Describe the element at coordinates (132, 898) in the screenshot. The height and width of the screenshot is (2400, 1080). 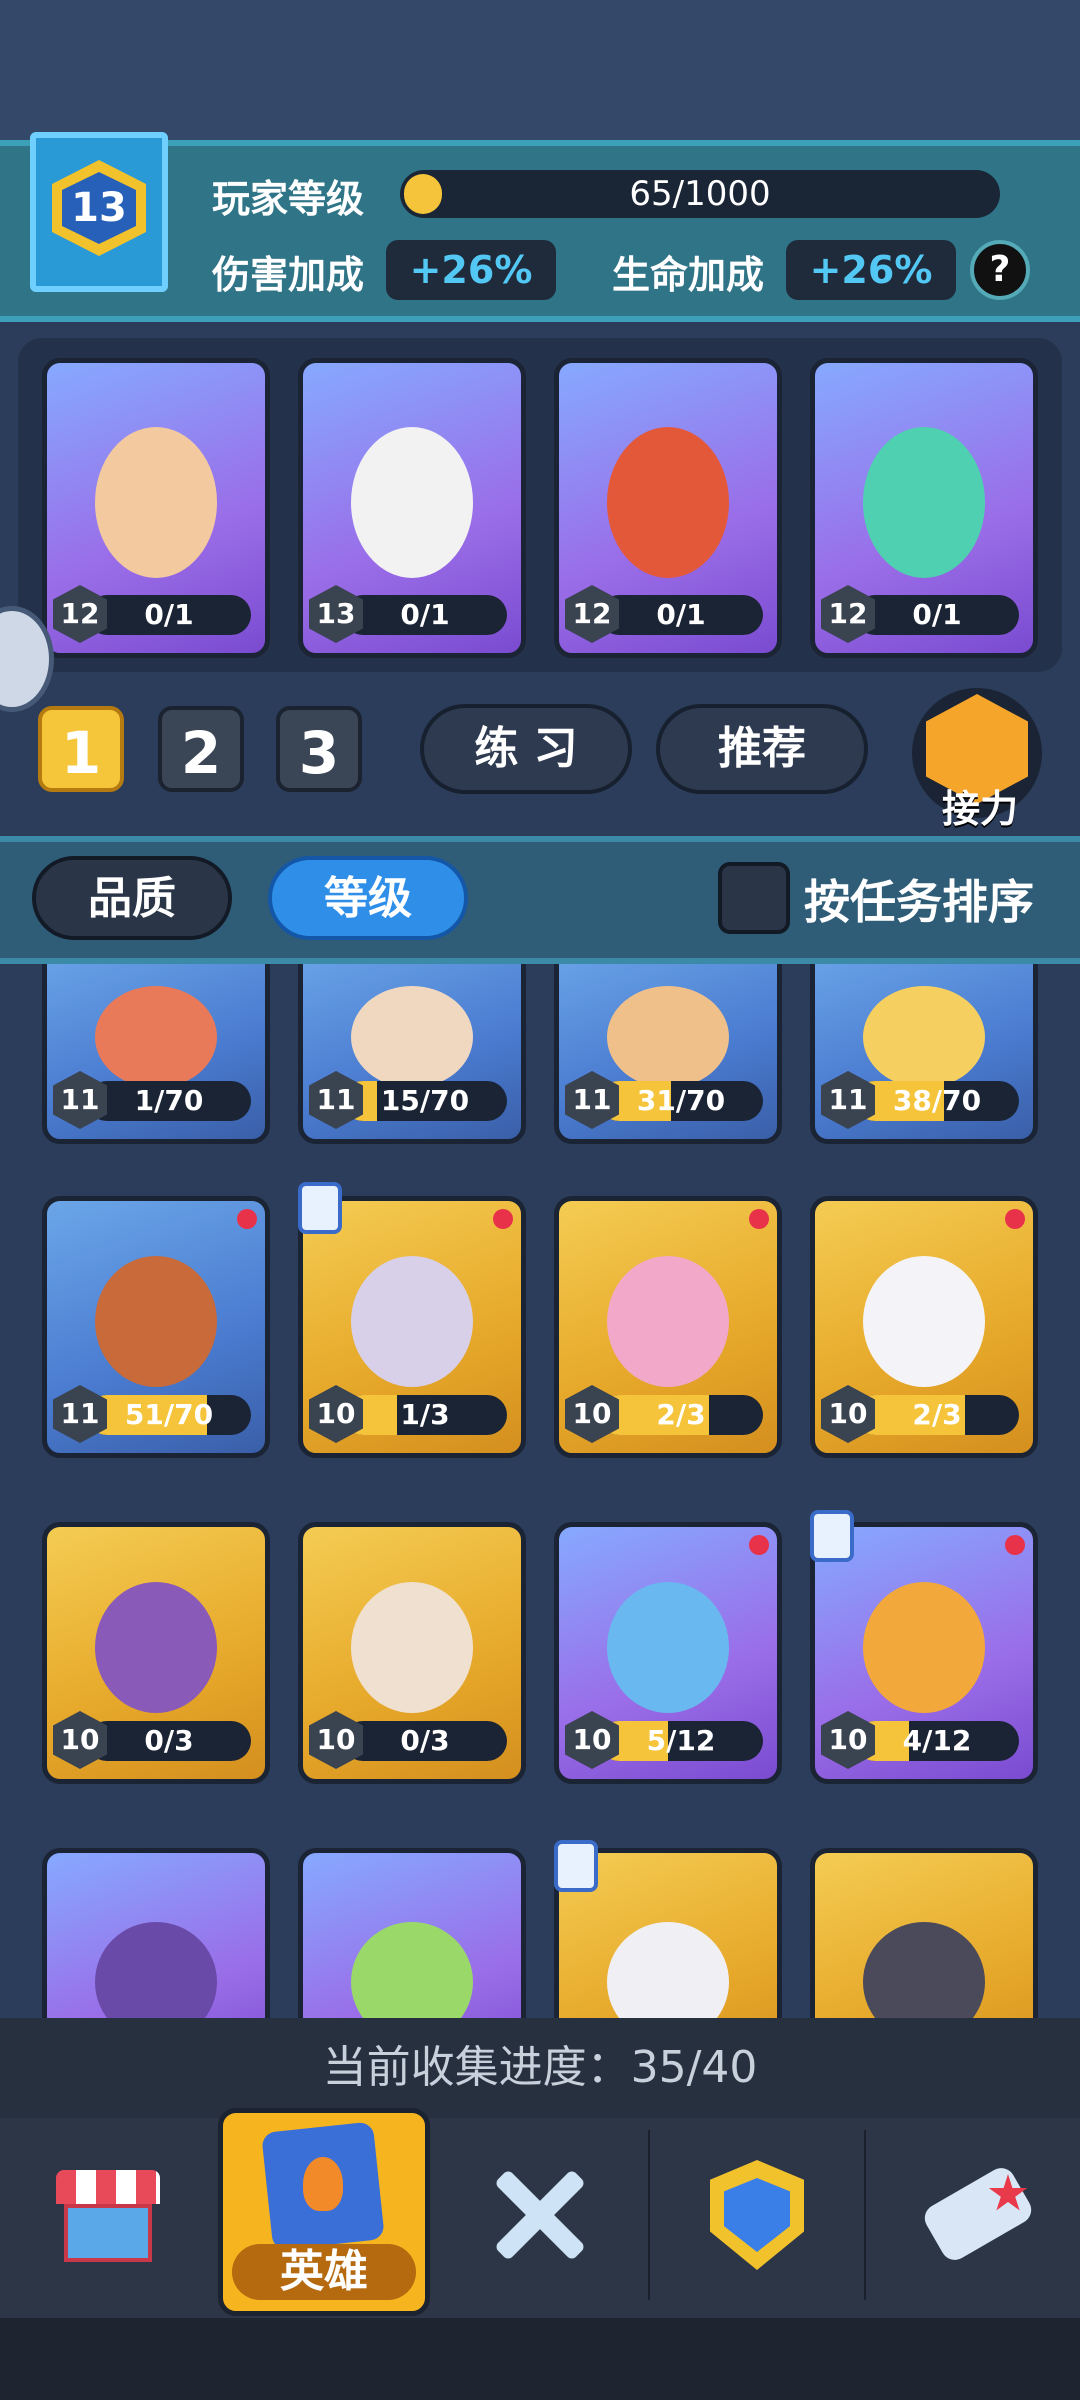
I see `filter-quality-button: 品质` at that location.